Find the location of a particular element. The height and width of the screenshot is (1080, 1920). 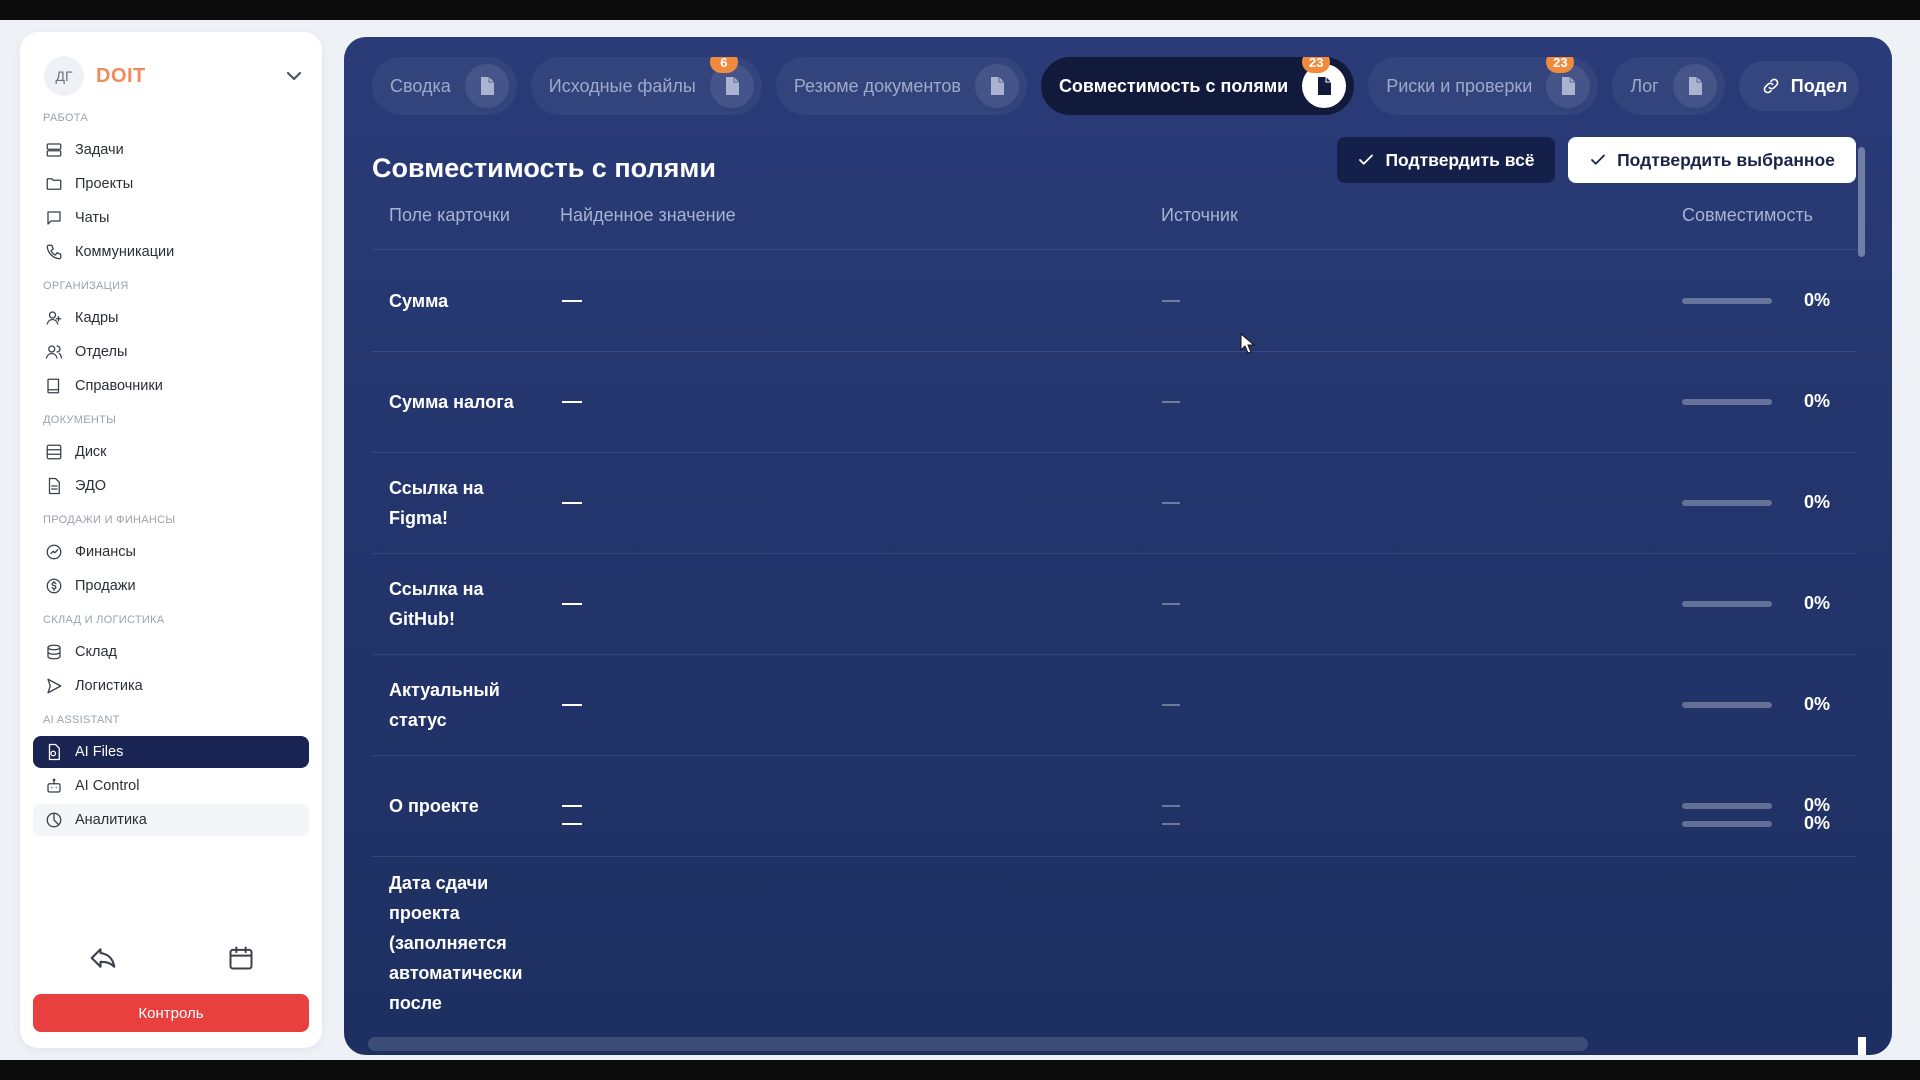

field-name: Актуальный статус is located at coordinates (444, 704).